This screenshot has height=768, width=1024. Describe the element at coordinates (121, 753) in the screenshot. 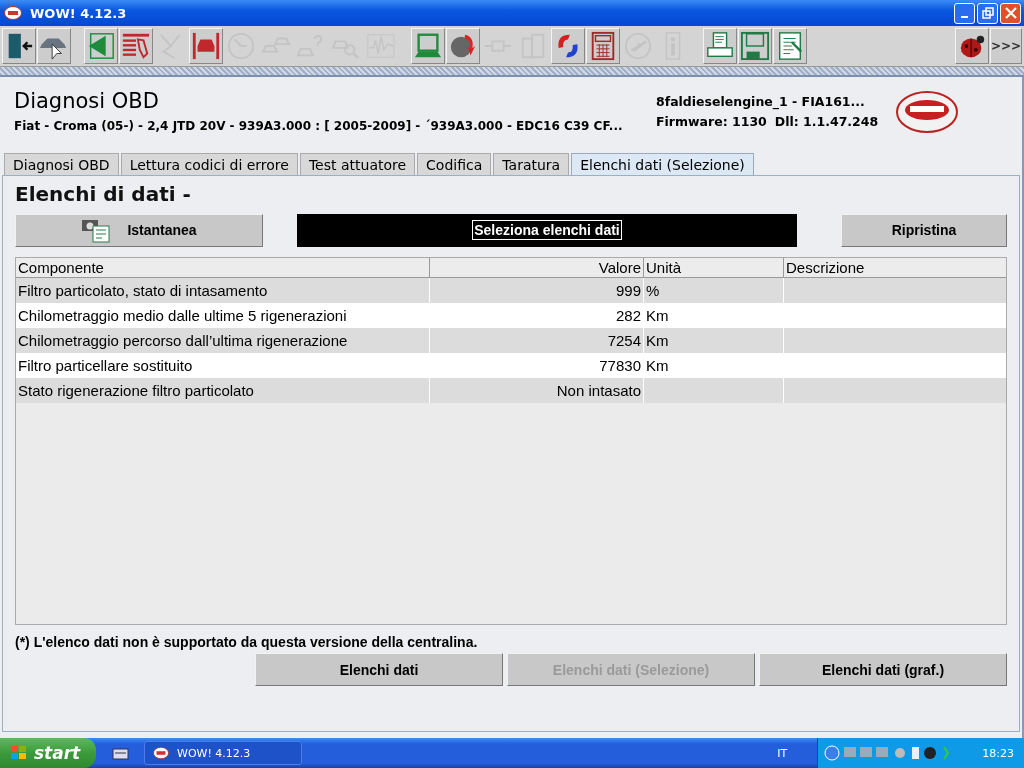

I see `desktop-icon` at that location.